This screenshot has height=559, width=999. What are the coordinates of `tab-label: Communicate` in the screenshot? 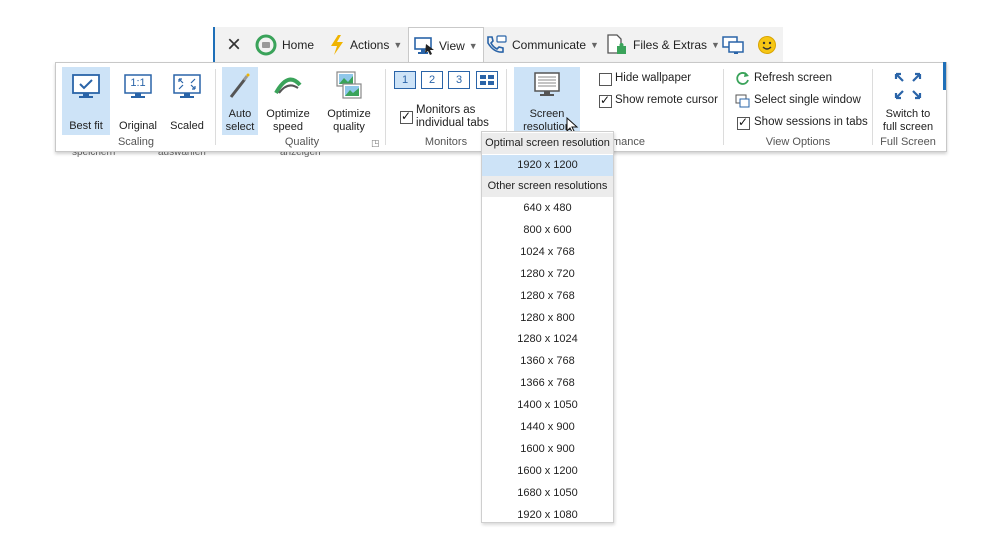 It's located at (549, 44).